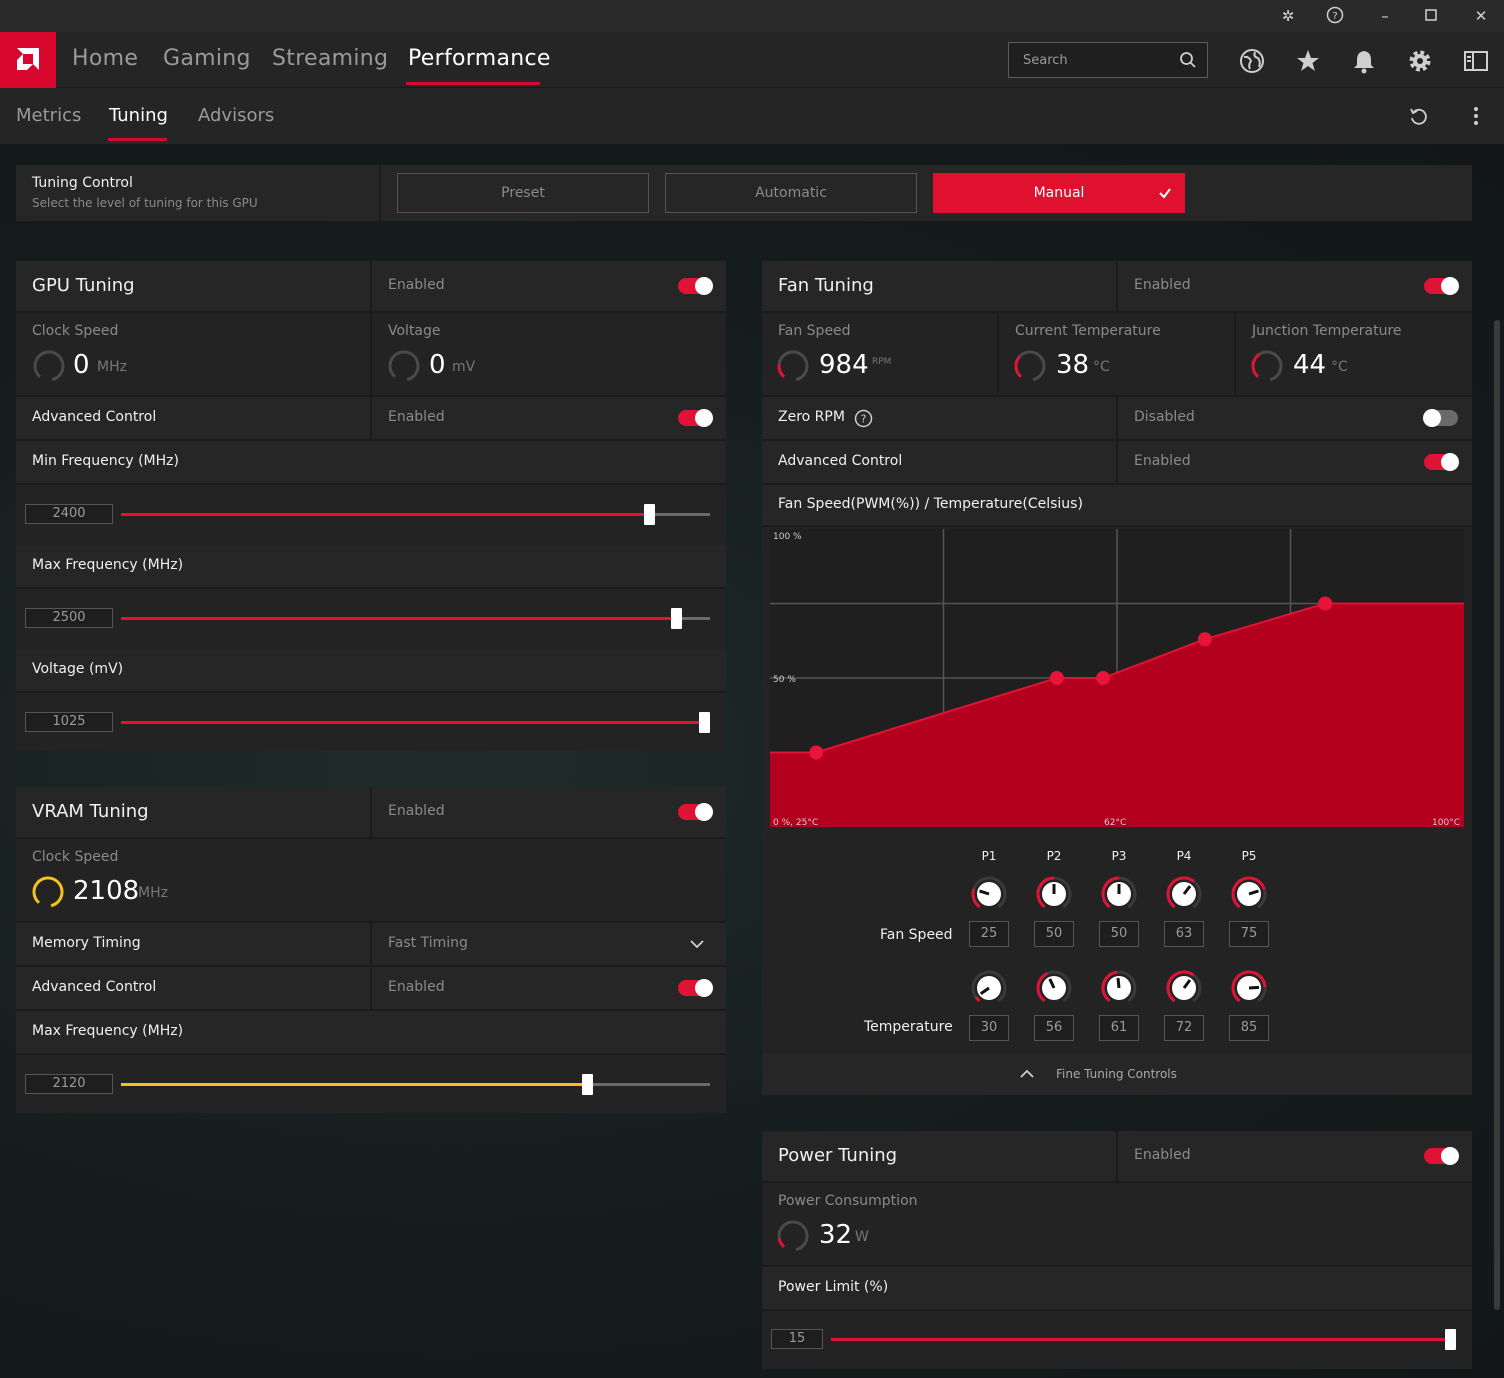 This screenshot has width=1504, height=1378. Describe the element at coordinates (1385, 16) in the screenshot. I see `minimize-icon: –` at that location.